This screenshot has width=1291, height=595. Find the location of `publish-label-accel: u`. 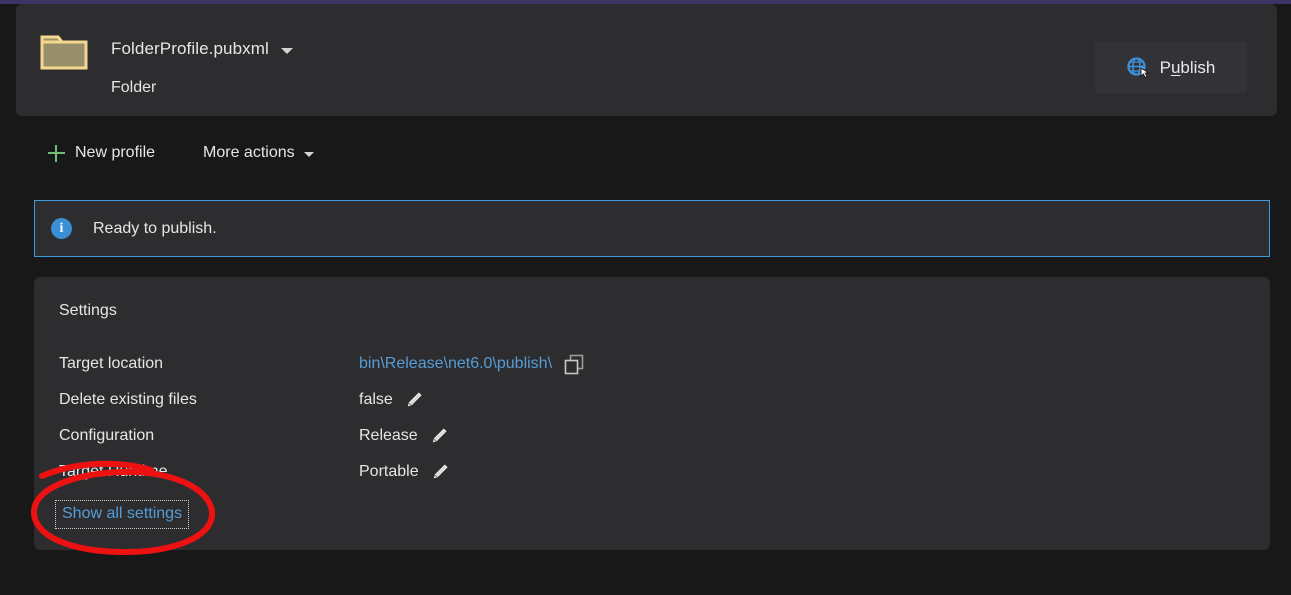

publish-label-accel: u is located at coordinates (1175, 67).